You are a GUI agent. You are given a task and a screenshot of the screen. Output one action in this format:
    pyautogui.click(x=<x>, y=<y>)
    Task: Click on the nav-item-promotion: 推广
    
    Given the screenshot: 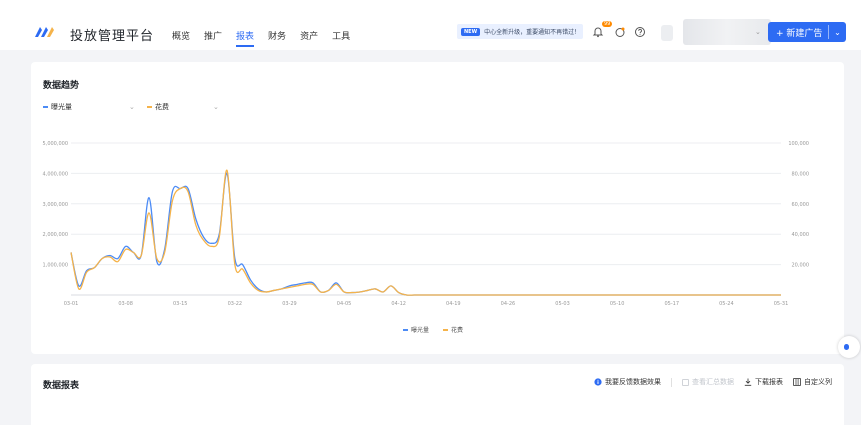 What is the action you would take?
    pyautogui.click(x=213, y=37)
    